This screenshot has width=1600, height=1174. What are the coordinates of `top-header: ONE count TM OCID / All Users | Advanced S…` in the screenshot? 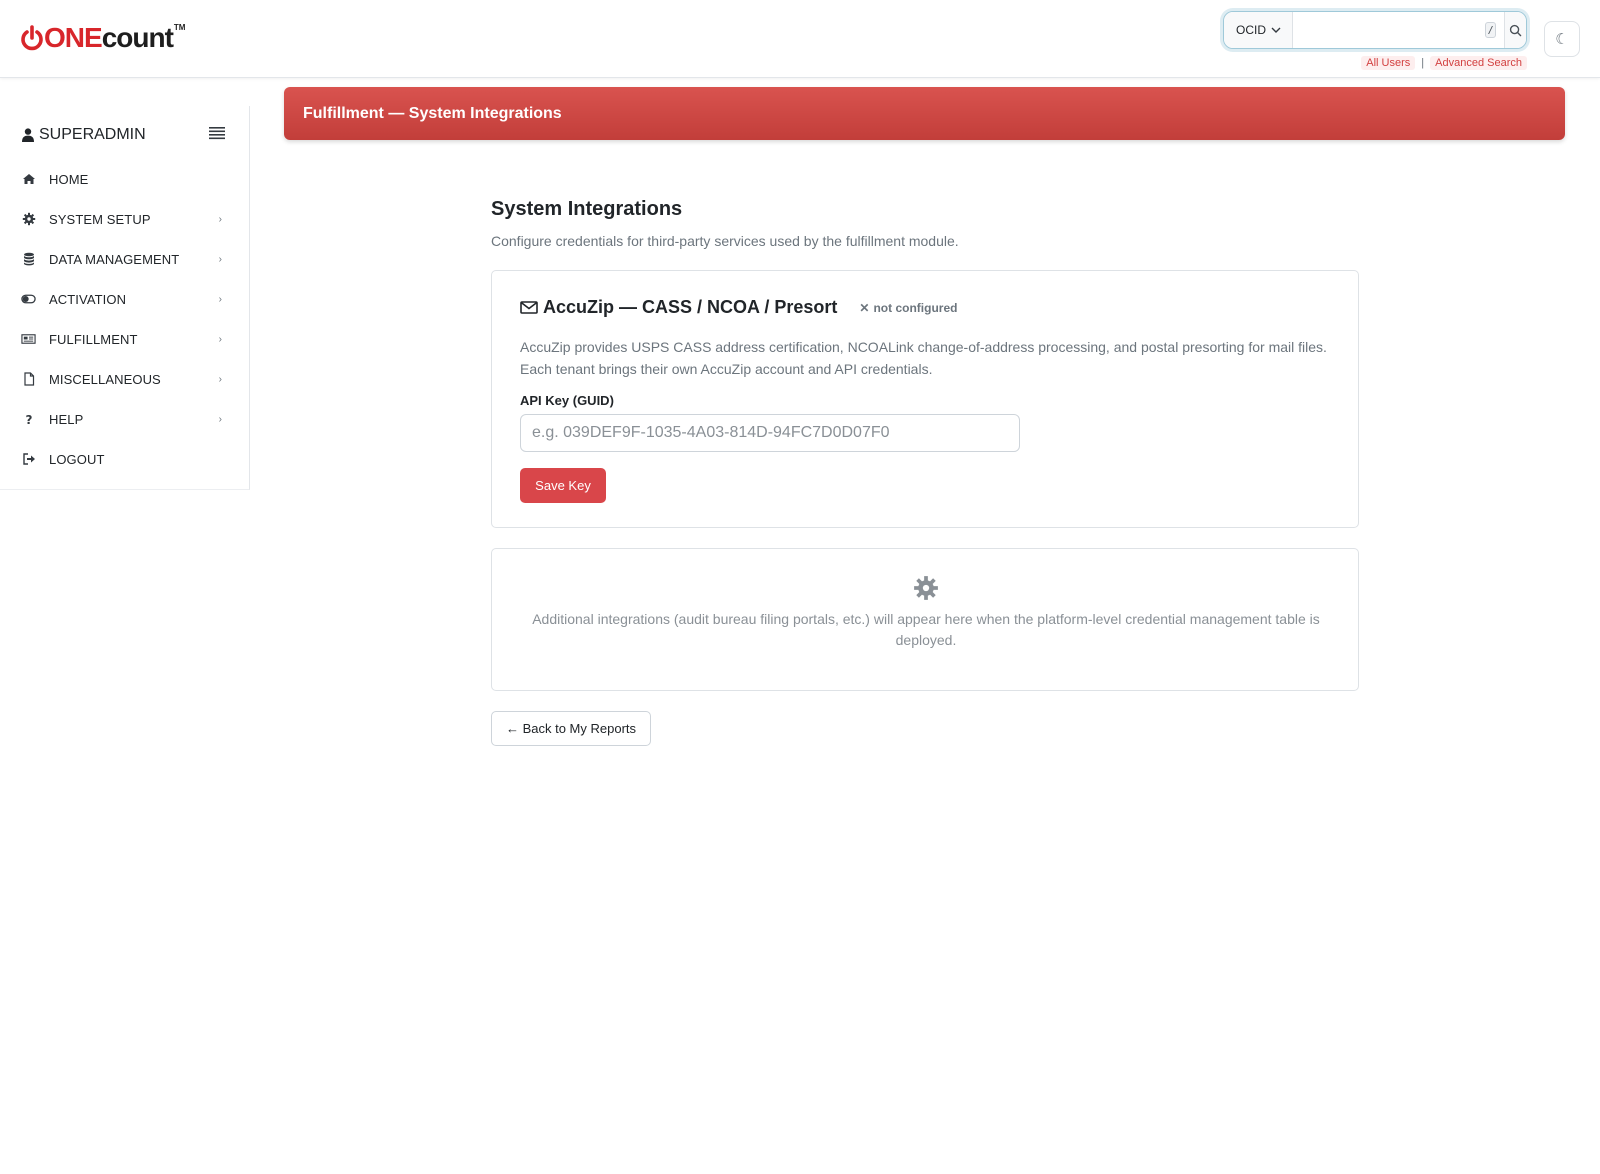 It's located at (800, 39).